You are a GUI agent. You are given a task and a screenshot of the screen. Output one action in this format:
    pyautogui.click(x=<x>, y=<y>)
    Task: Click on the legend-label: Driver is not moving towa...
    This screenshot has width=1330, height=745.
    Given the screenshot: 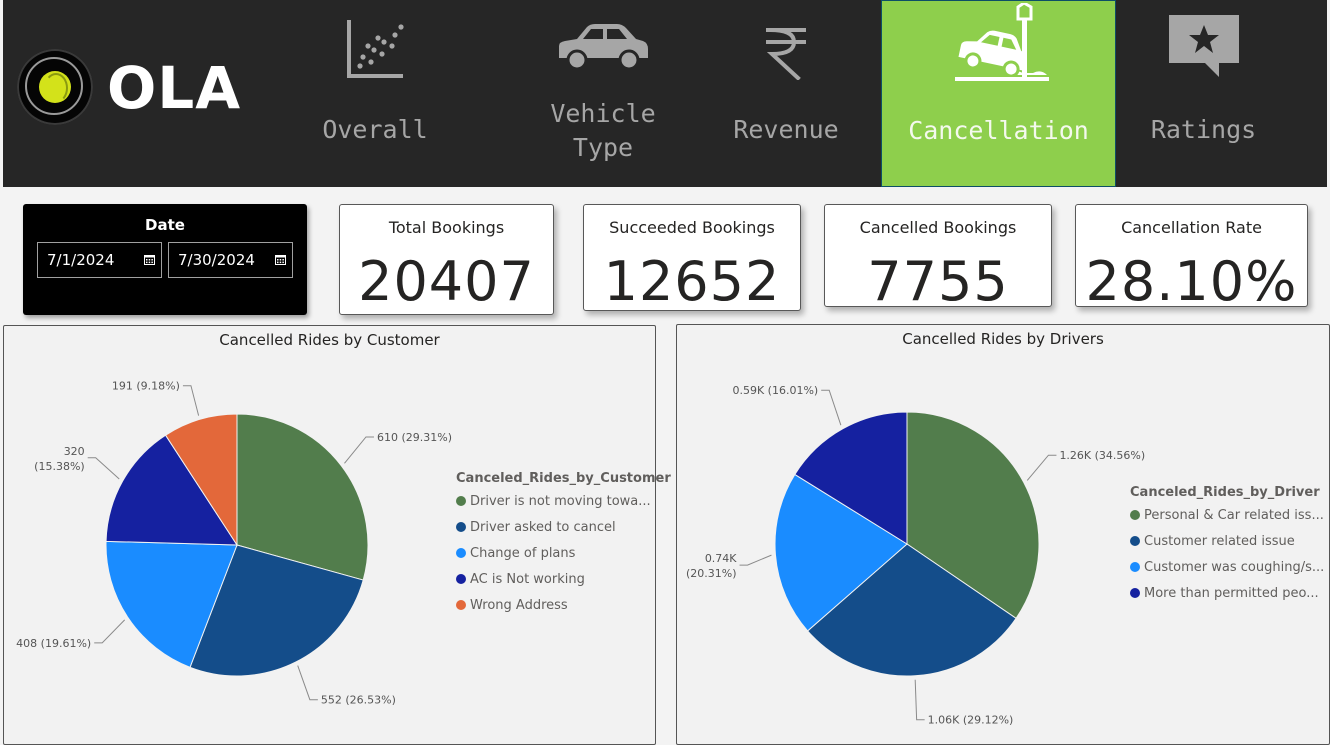 What is the action you would take?
    pyautogui.click(x=560, y=501)
    